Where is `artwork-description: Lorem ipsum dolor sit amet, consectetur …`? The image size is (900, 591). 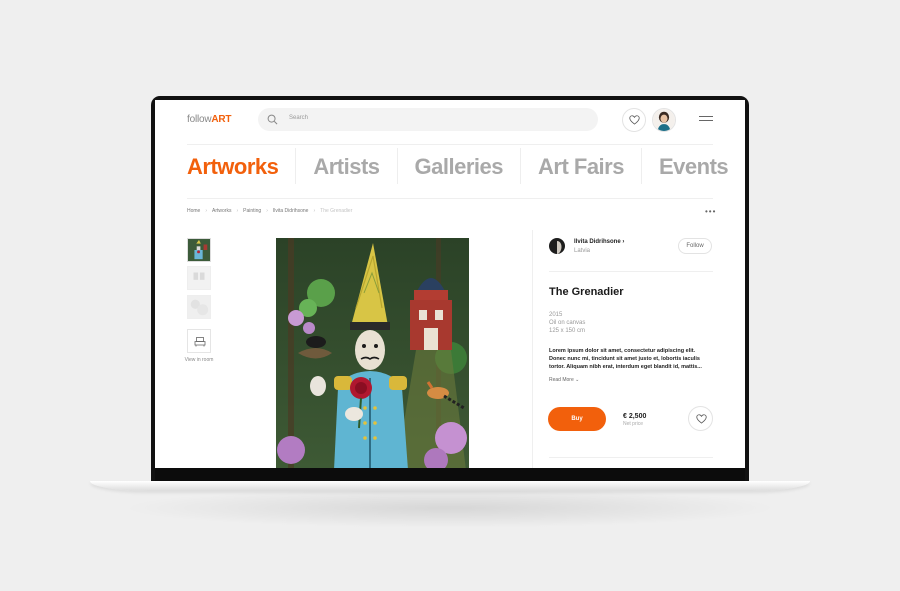 artwork-description: Lorem ipsum dolor sit amet, consectetur … is located at coordinates (625, 359).